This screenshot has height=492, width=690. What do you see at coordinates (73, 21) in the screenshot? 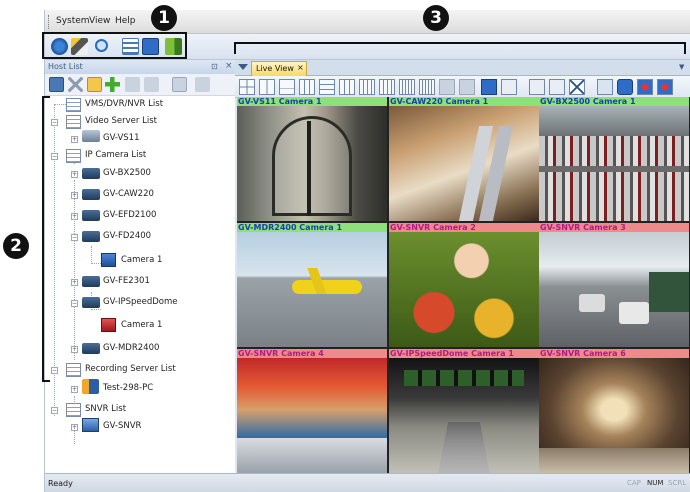
I see `menu-system: System` at bounding box center [73, 21].